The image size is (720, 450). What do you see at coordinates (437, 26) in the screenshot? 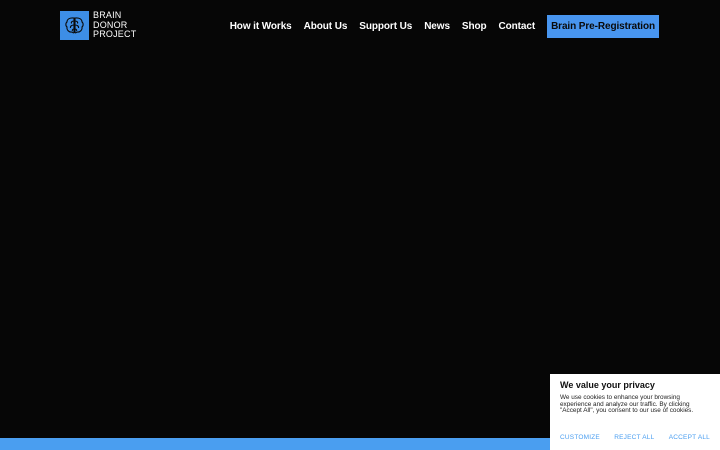
I see `nav-news: News` at bounding box center [437, 26].